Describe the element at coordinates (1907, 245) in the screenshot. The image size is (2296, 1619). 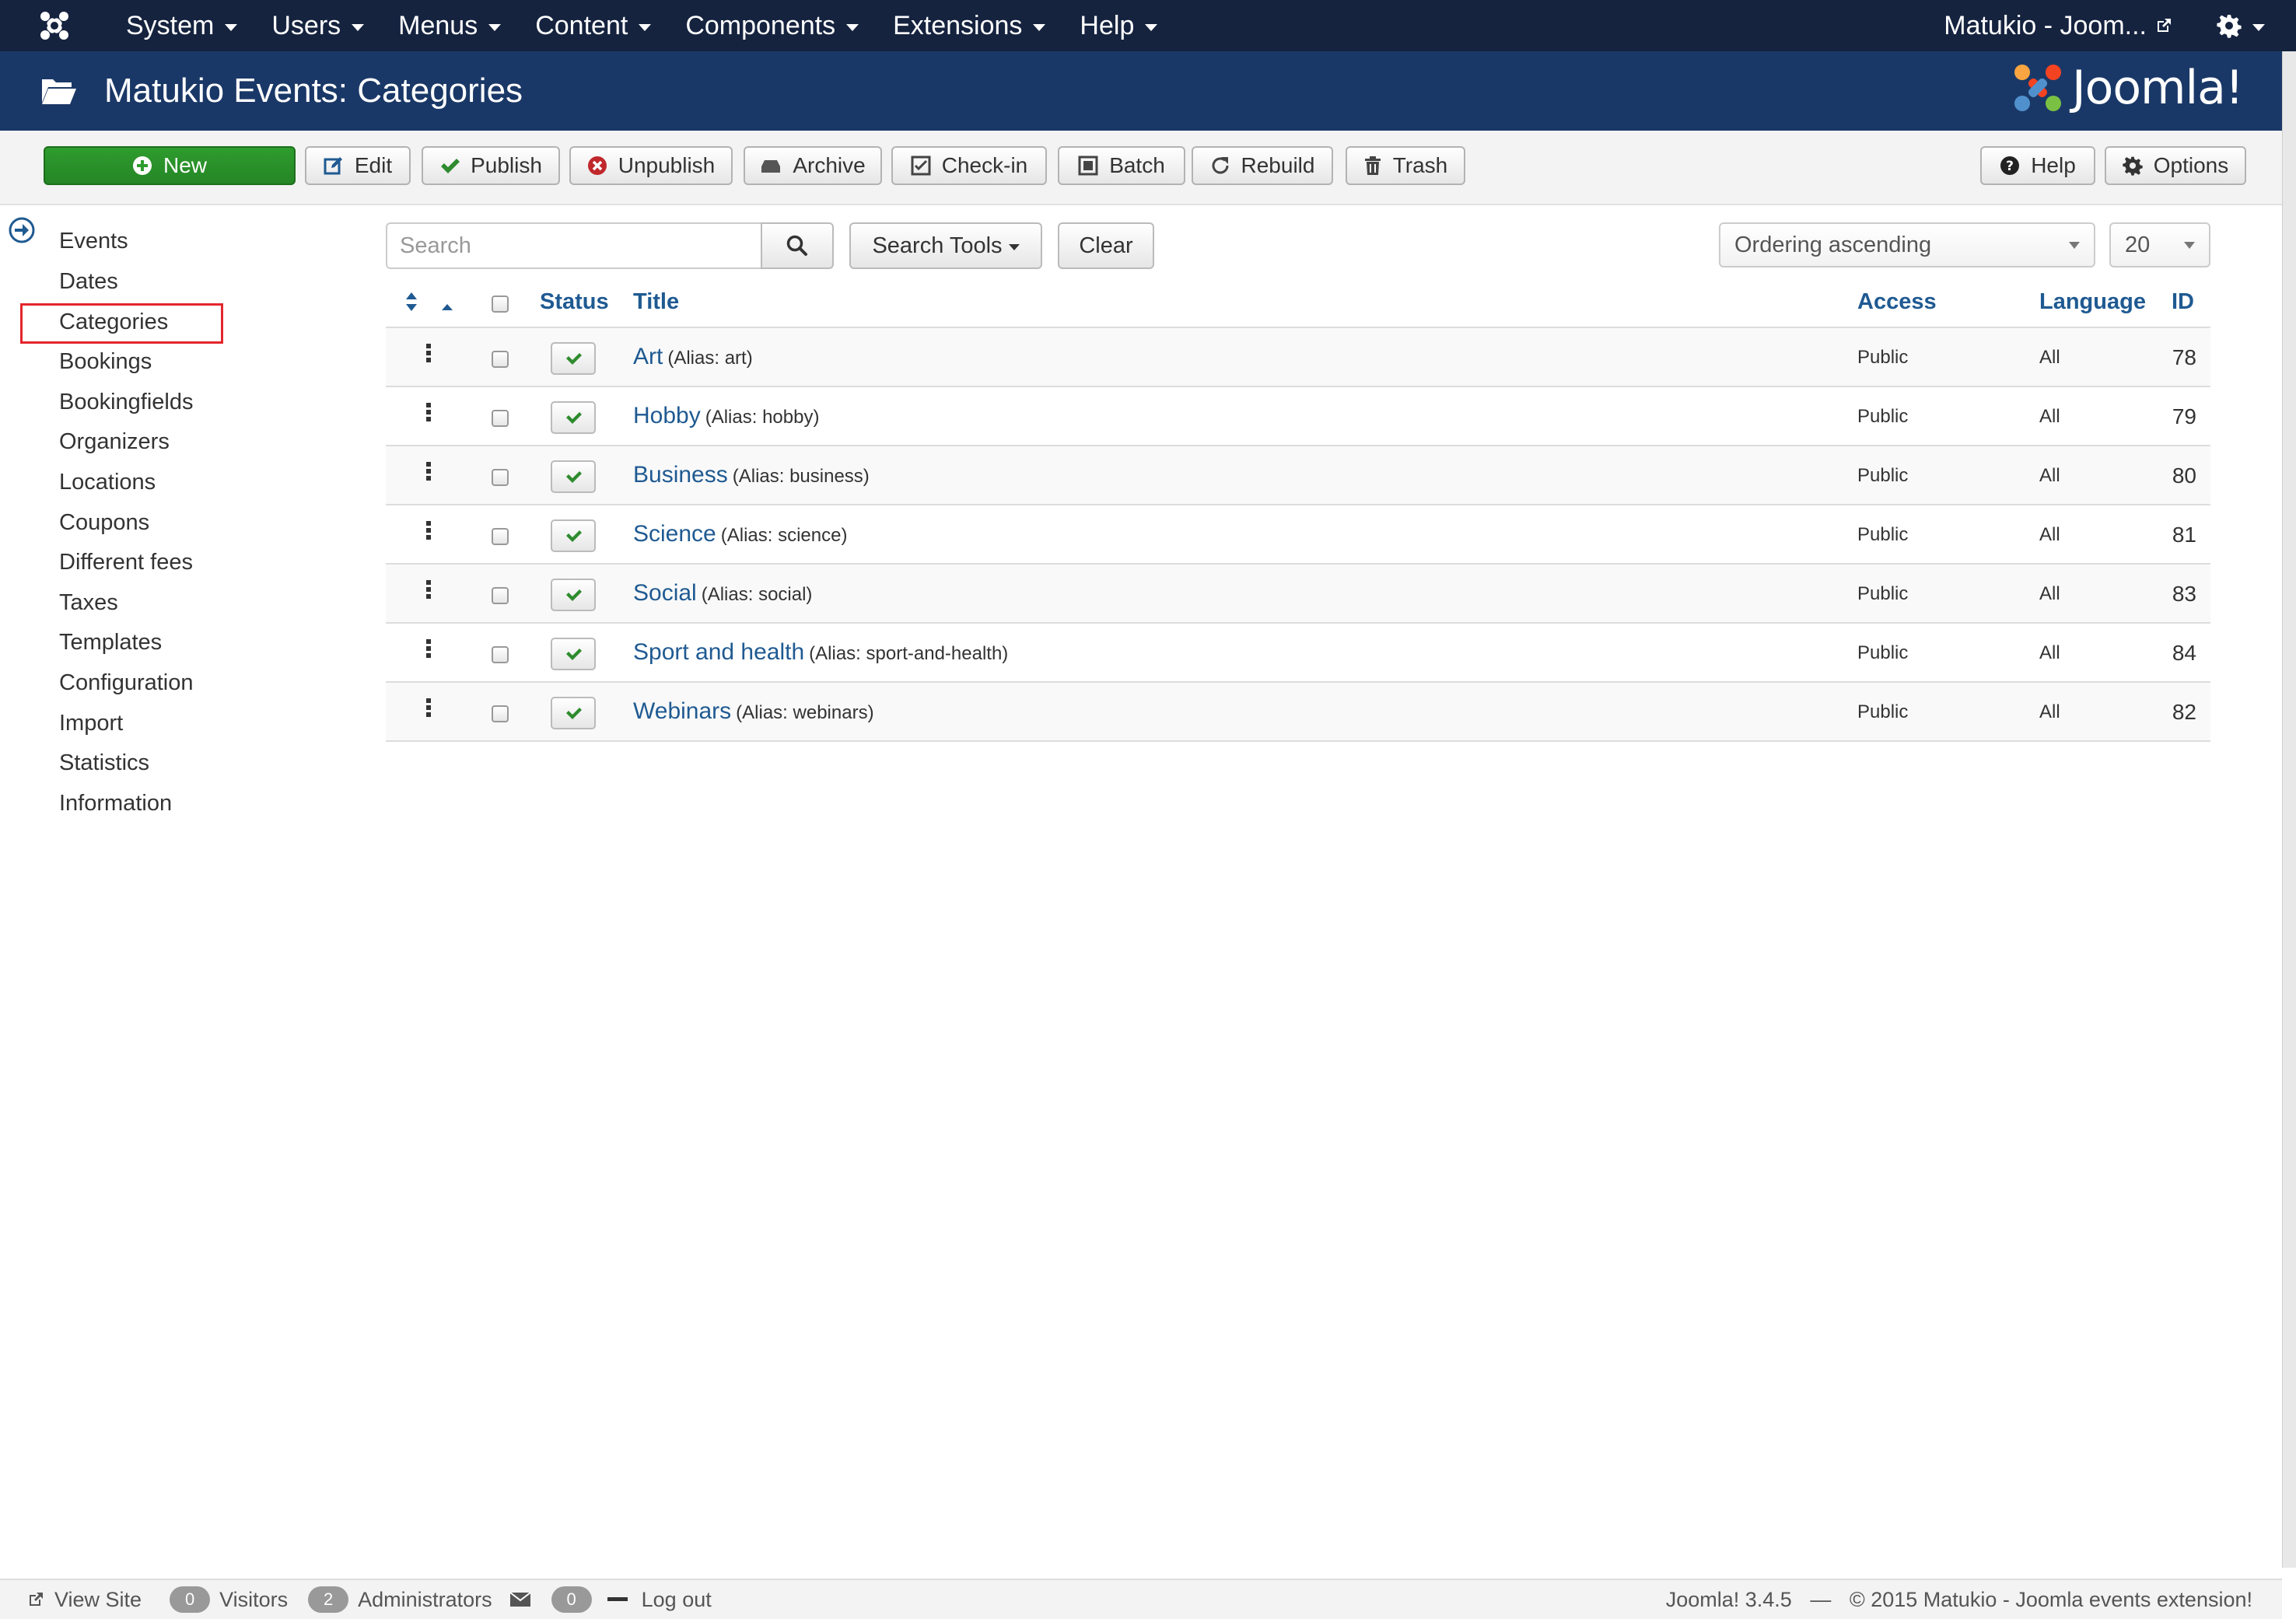
I see `ordering-select: Ordering ascending` at that location.